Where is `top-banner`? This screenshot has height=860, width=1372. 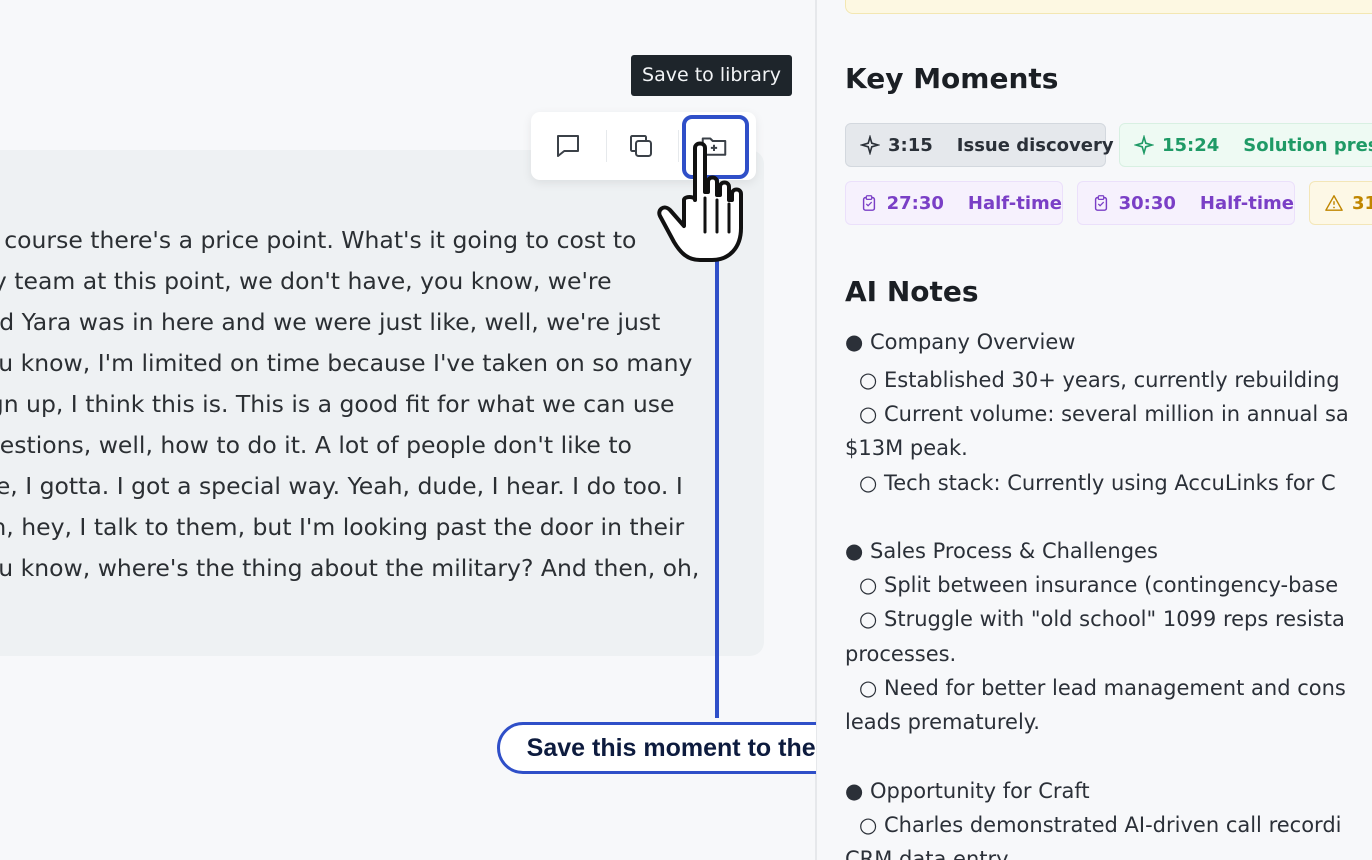 top-banner is located at coordinates (1108, 7).